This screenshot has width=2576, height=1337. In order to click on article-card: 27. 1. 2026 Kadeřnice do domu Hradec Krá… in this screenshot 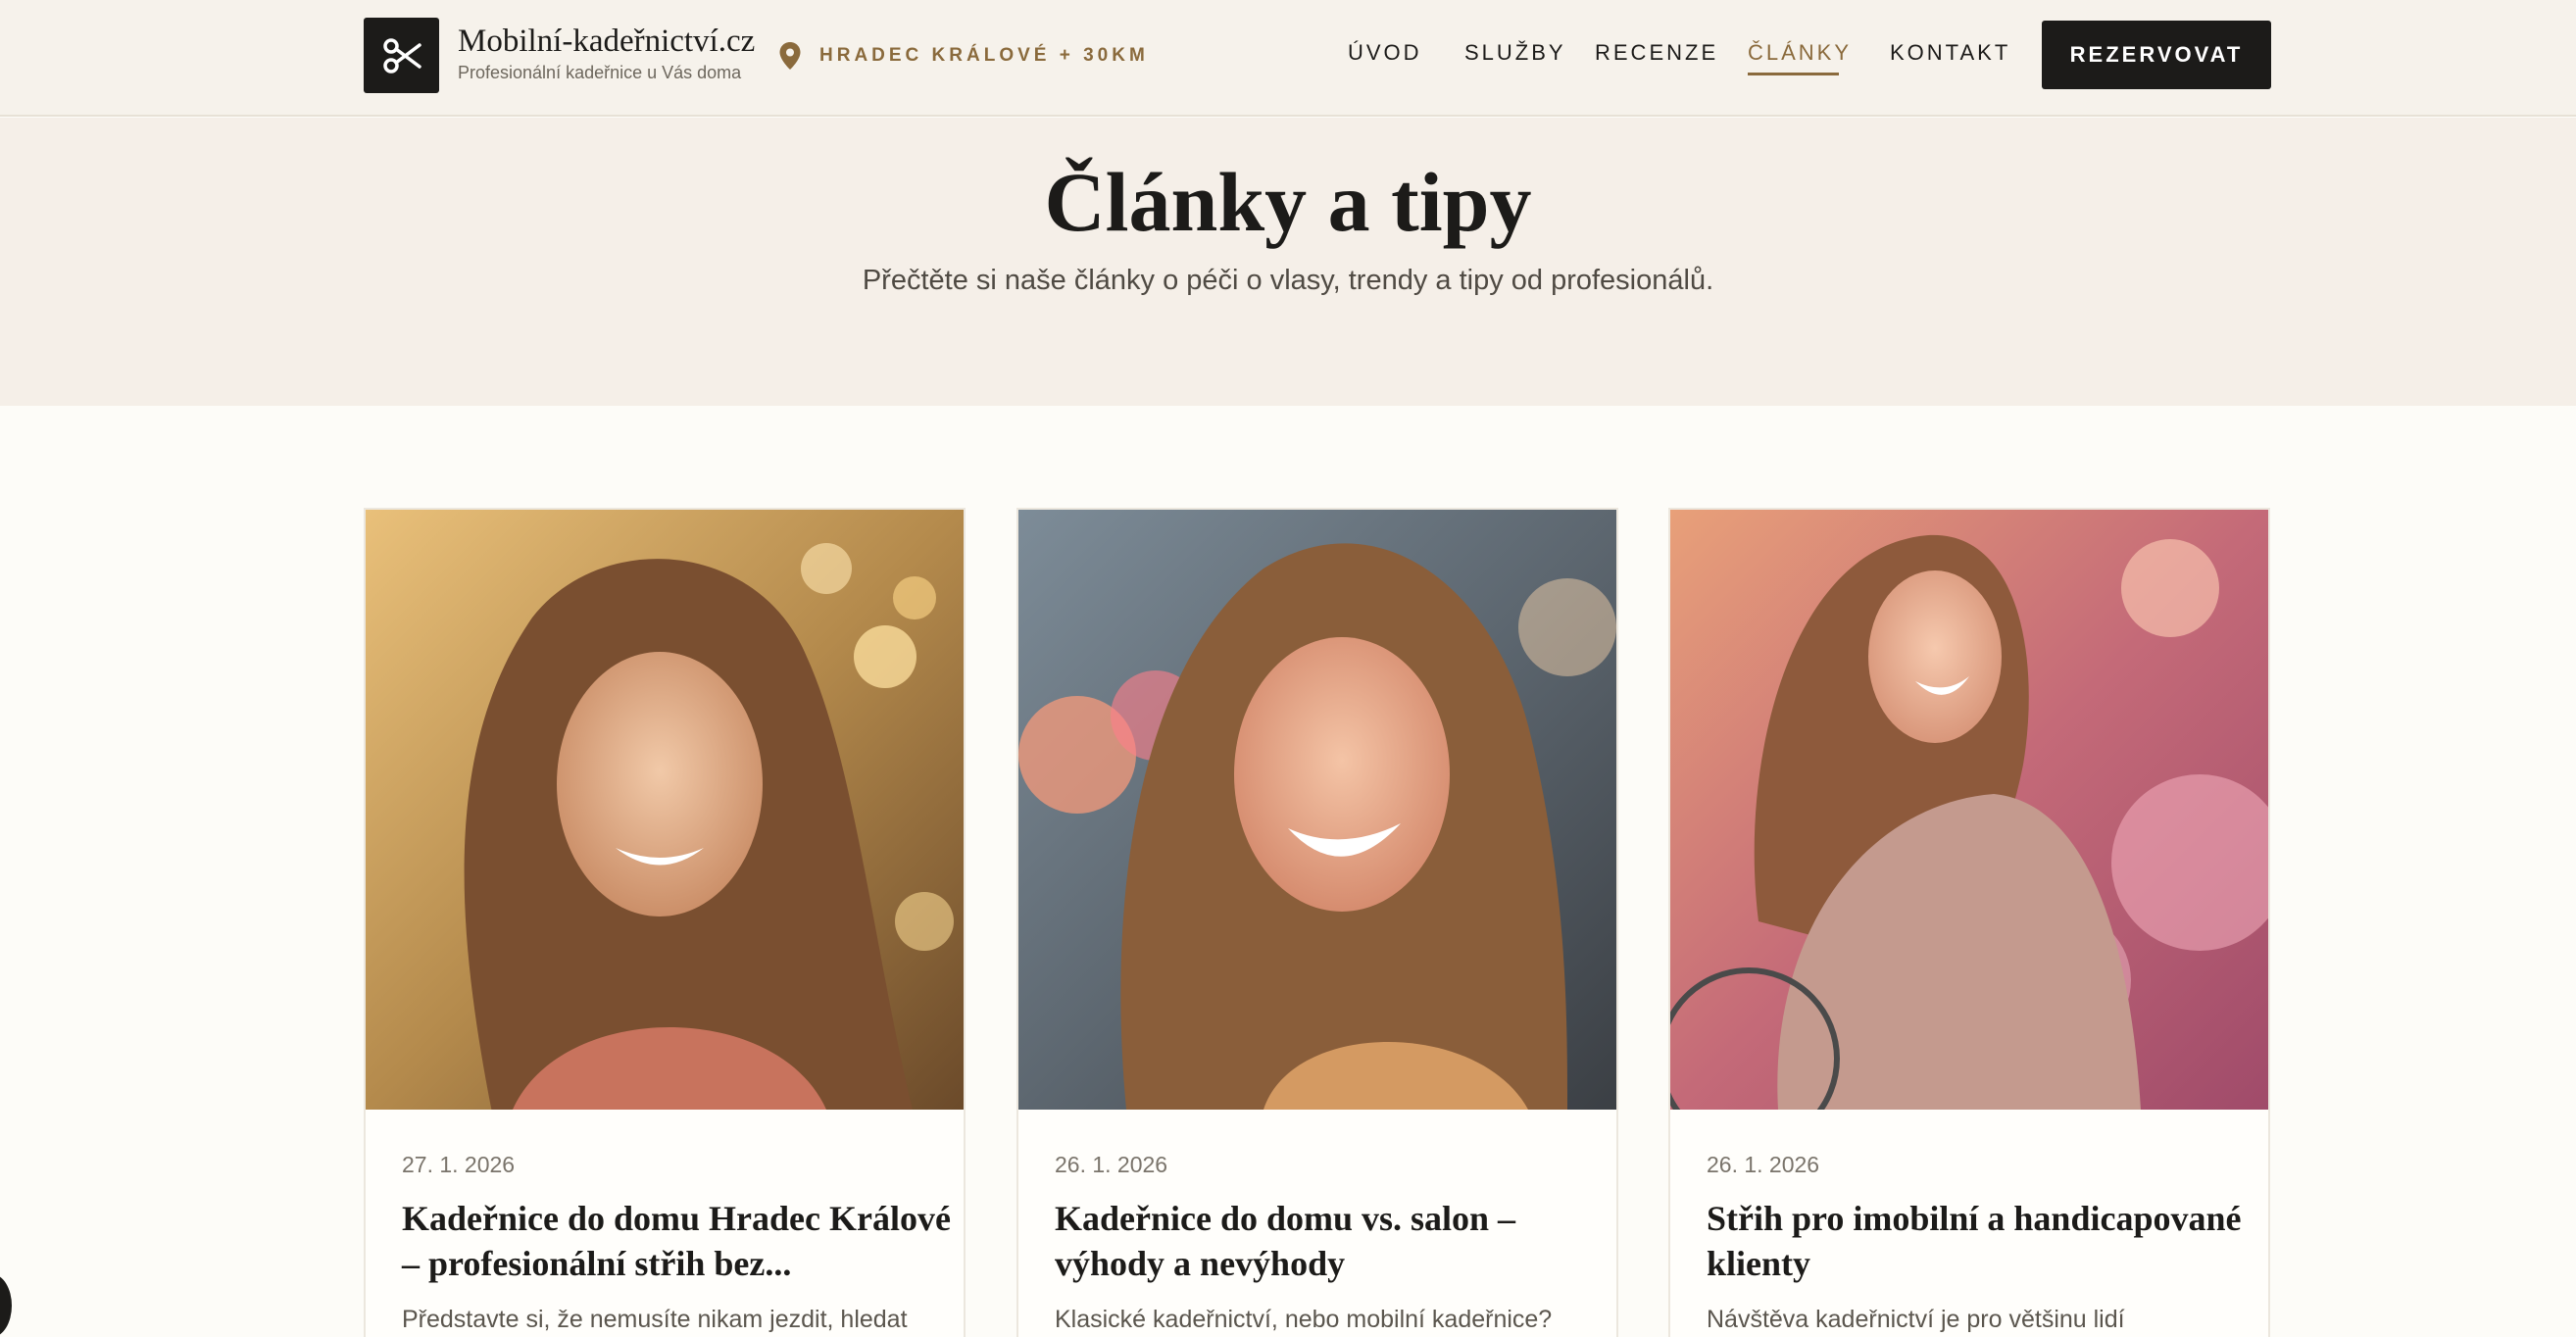, I will do `click(665, 922)`.